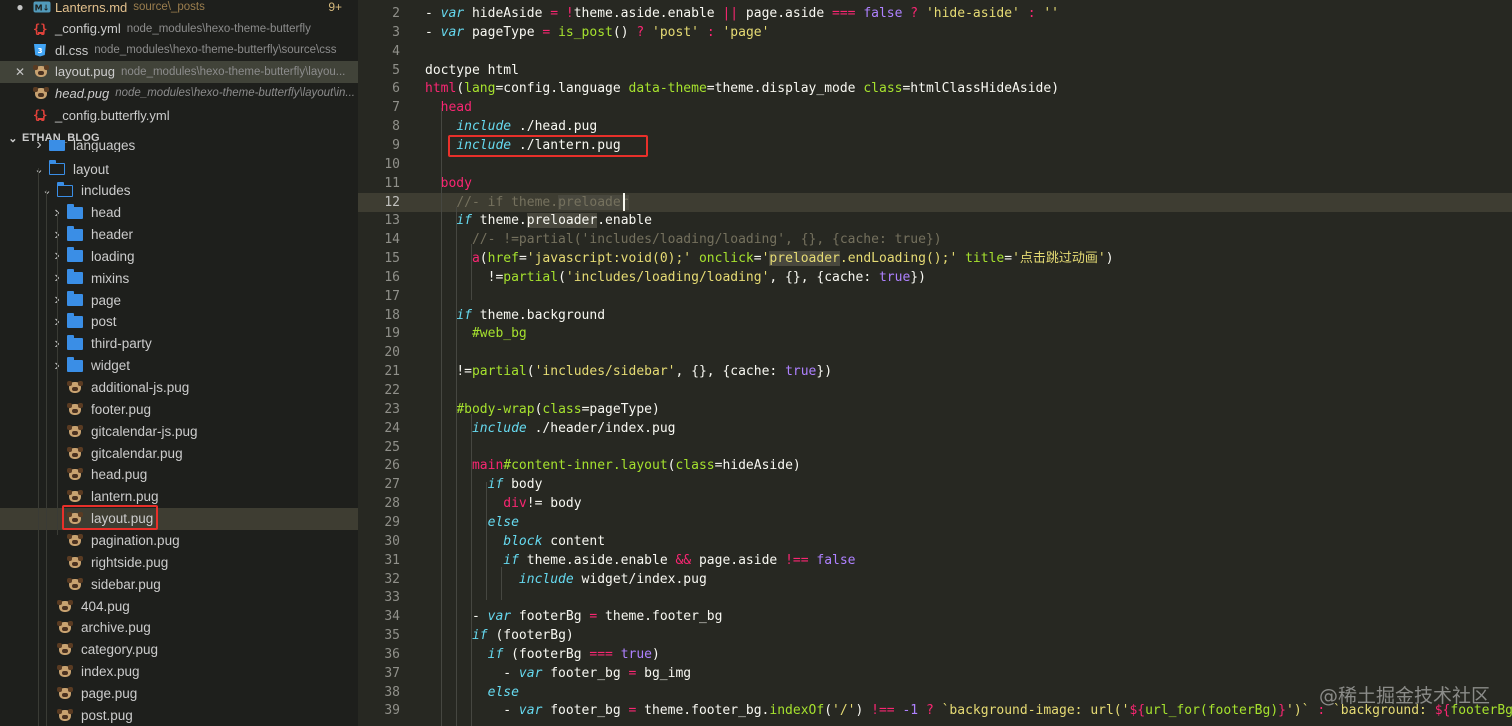 Image resolution: width=1512 pixels, height=726 pixels. What do you see at coordinates (85, 72) in the screenshot?
I see `open-editor-filename: layout.pug` at bounding box center [85, 72].